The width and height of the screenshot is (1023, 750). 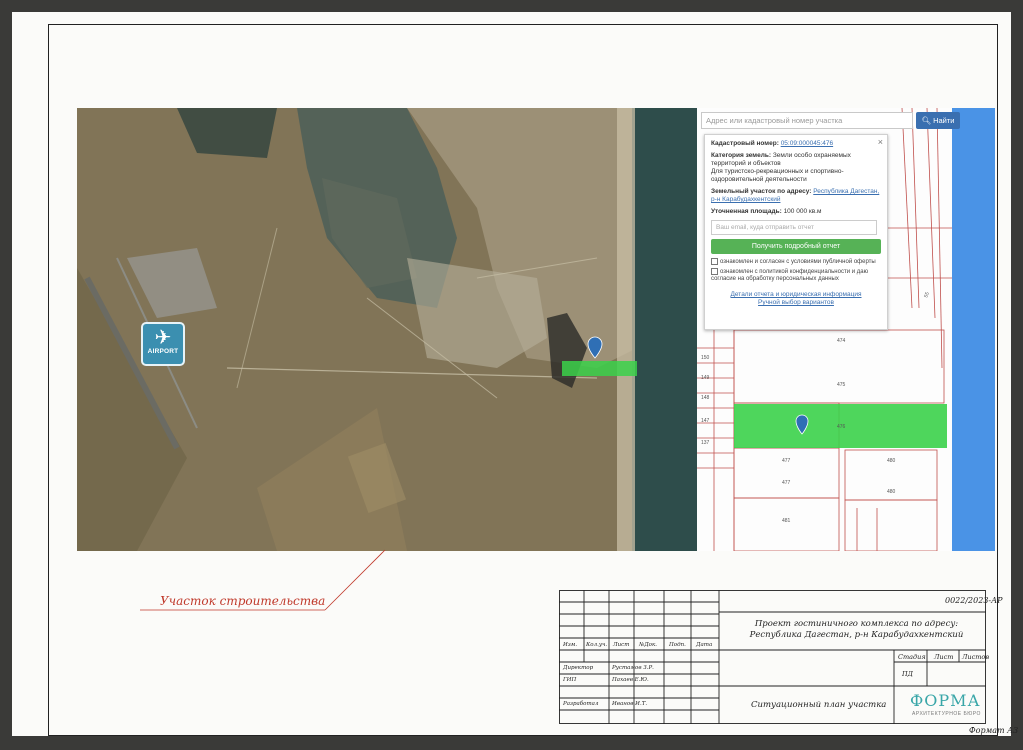 What do you see at coordinates (677, 645) in the screenshot?
I see `hdr-sign: Подп.` at bounding box center [677, 645].